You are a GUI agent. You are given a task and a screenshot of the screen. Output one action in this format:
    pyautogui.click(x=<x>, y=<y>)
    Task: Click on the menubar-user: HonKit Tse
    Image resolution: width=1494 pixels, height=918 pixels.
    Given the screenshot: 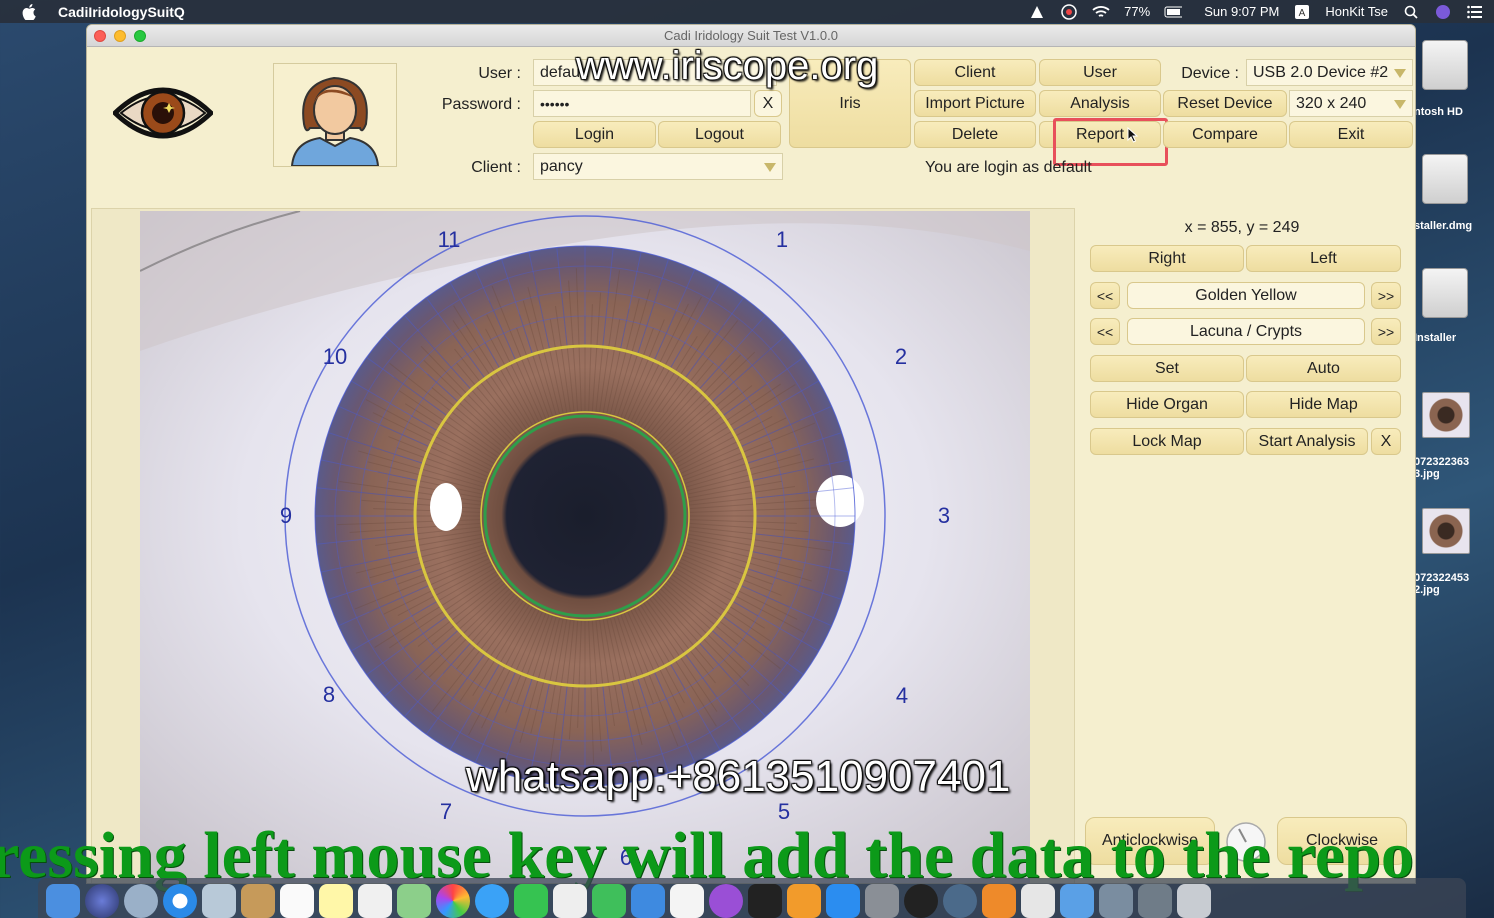 What is the action you would take?
    pyautogui.click(x=1356, y=11)
    